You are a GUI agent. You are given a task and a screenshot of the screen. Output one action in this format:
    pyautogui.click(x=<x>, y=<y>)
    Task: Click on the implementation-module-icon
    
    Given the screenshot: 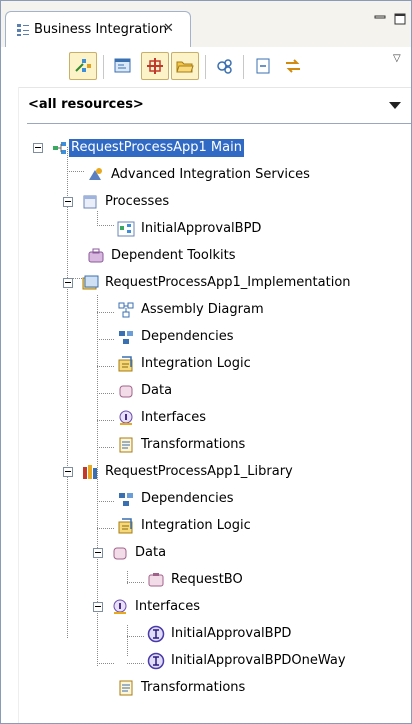 What is the action you would take?
    pyautogui.click(x=90, y=282)
    